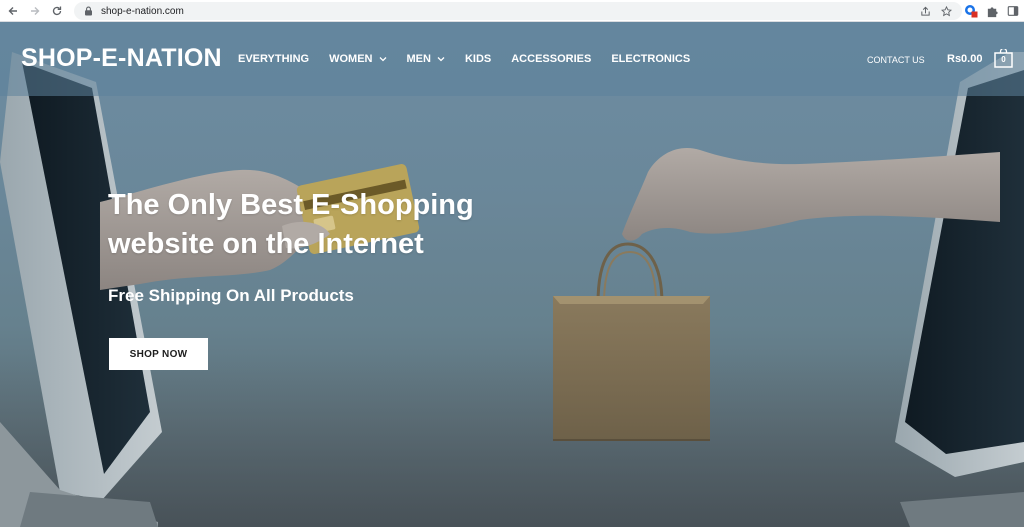 The width and height of the screenshot is (1024, 527). Describe the element at coordinates (418, 59) in the screenshot. I see `nav-item-label: MEN` at that location.